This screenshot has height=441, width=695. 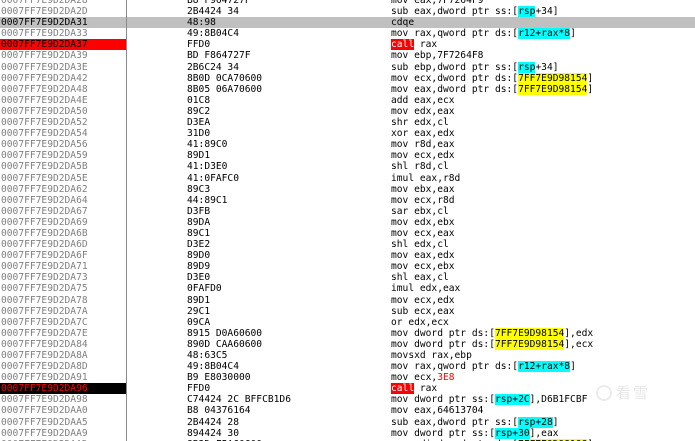 What do you see at coordinates (423, 233) in the screenshot?
I see `disassembly-cell: mov ecx,eax` at bounding box center [423, 233].